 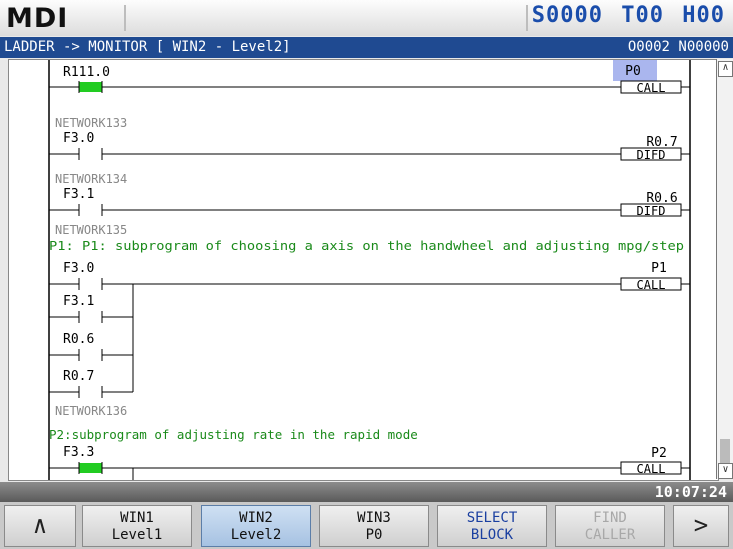 I want to click on softkey-win2: WIN2 Level2, so click(x=256, y=526).